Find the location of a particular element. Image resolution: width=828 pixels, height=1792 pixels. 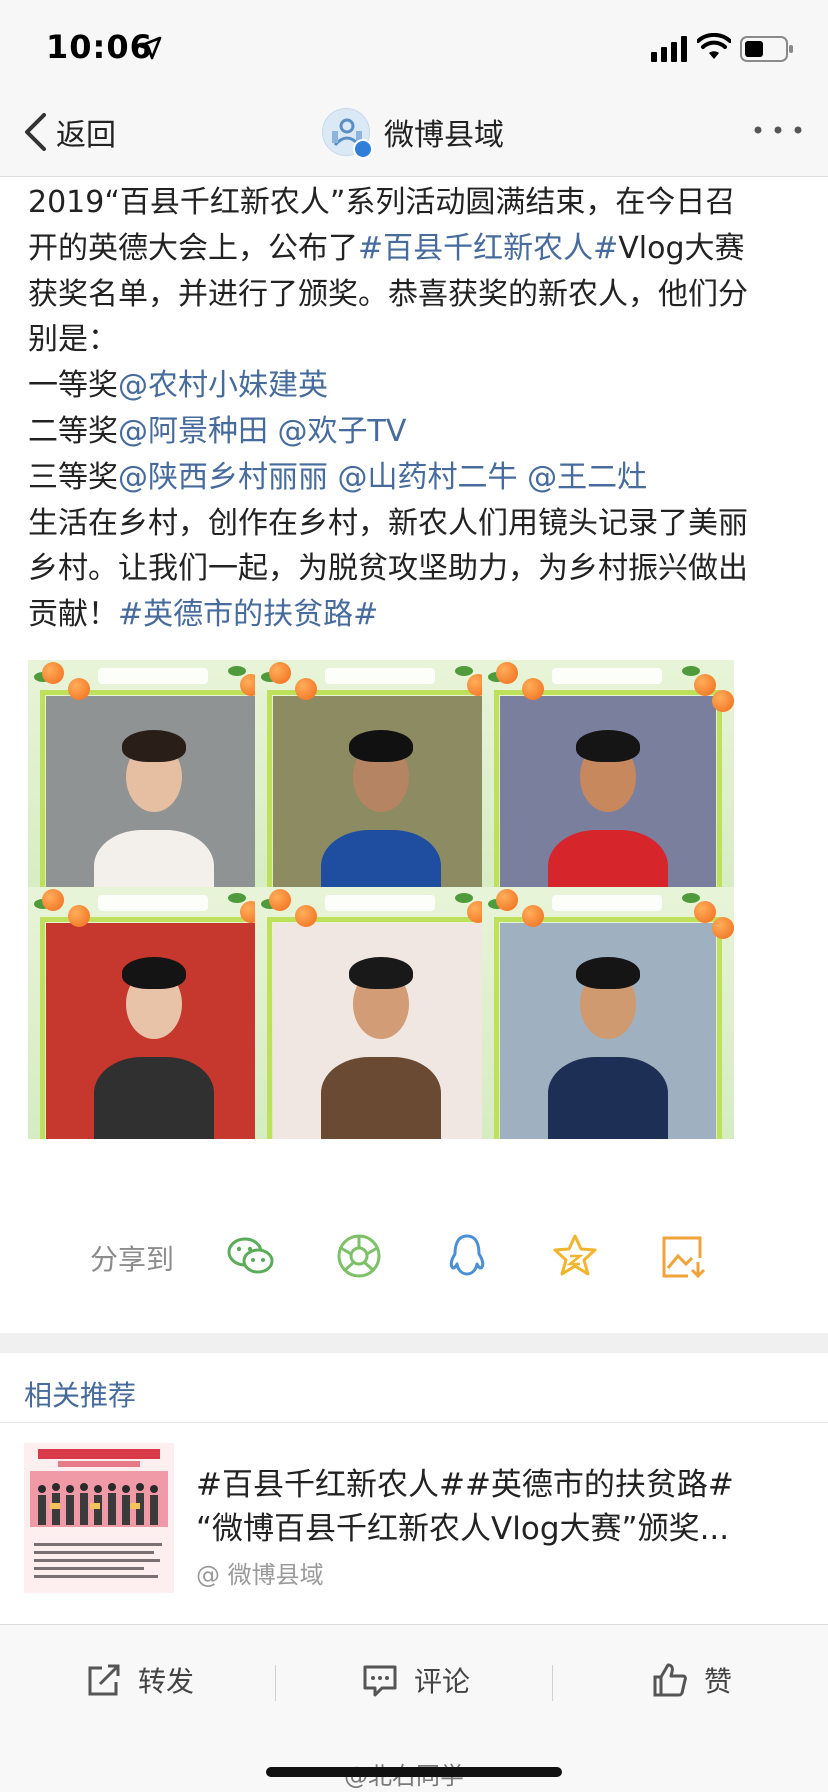

share-row: 分享到 is located at coordinates (414, 1255).